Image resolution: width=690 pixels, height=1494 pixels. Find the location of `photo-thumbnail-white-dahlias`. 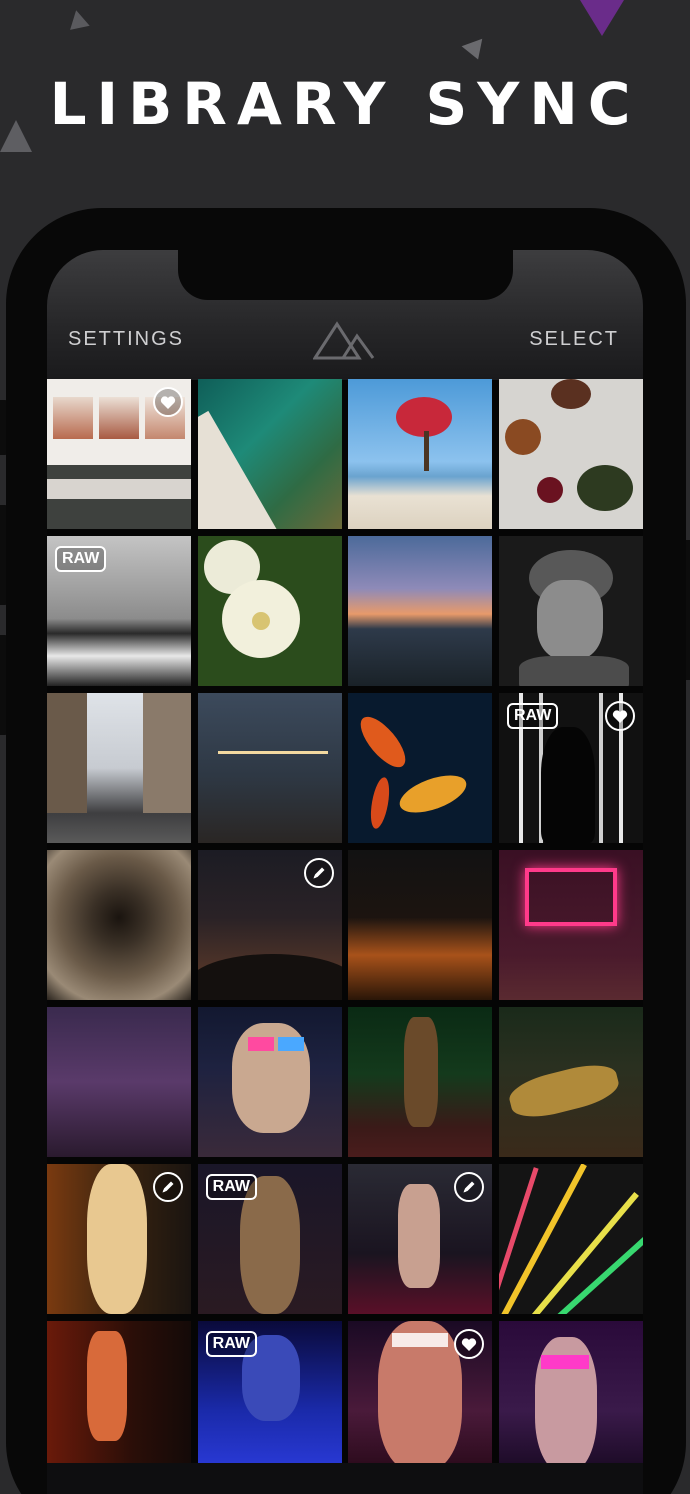

photo-thumbnail-white-dahlias is located at coordinates (269, 611).